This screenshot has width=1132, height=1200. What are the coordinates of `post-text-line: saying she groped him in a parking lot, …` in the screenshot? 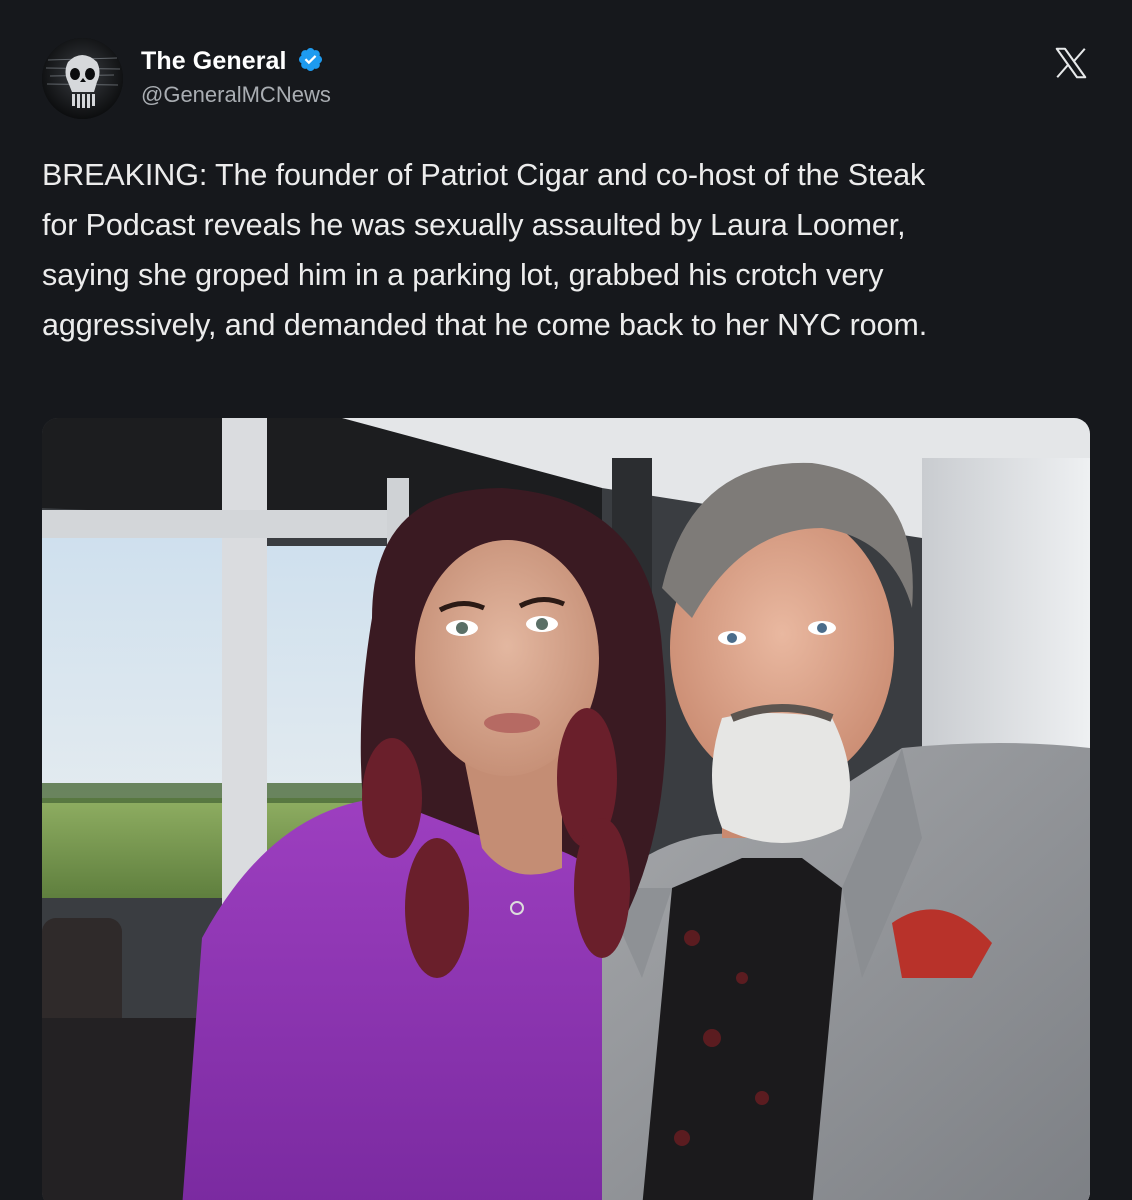 It's located at (463, 275).